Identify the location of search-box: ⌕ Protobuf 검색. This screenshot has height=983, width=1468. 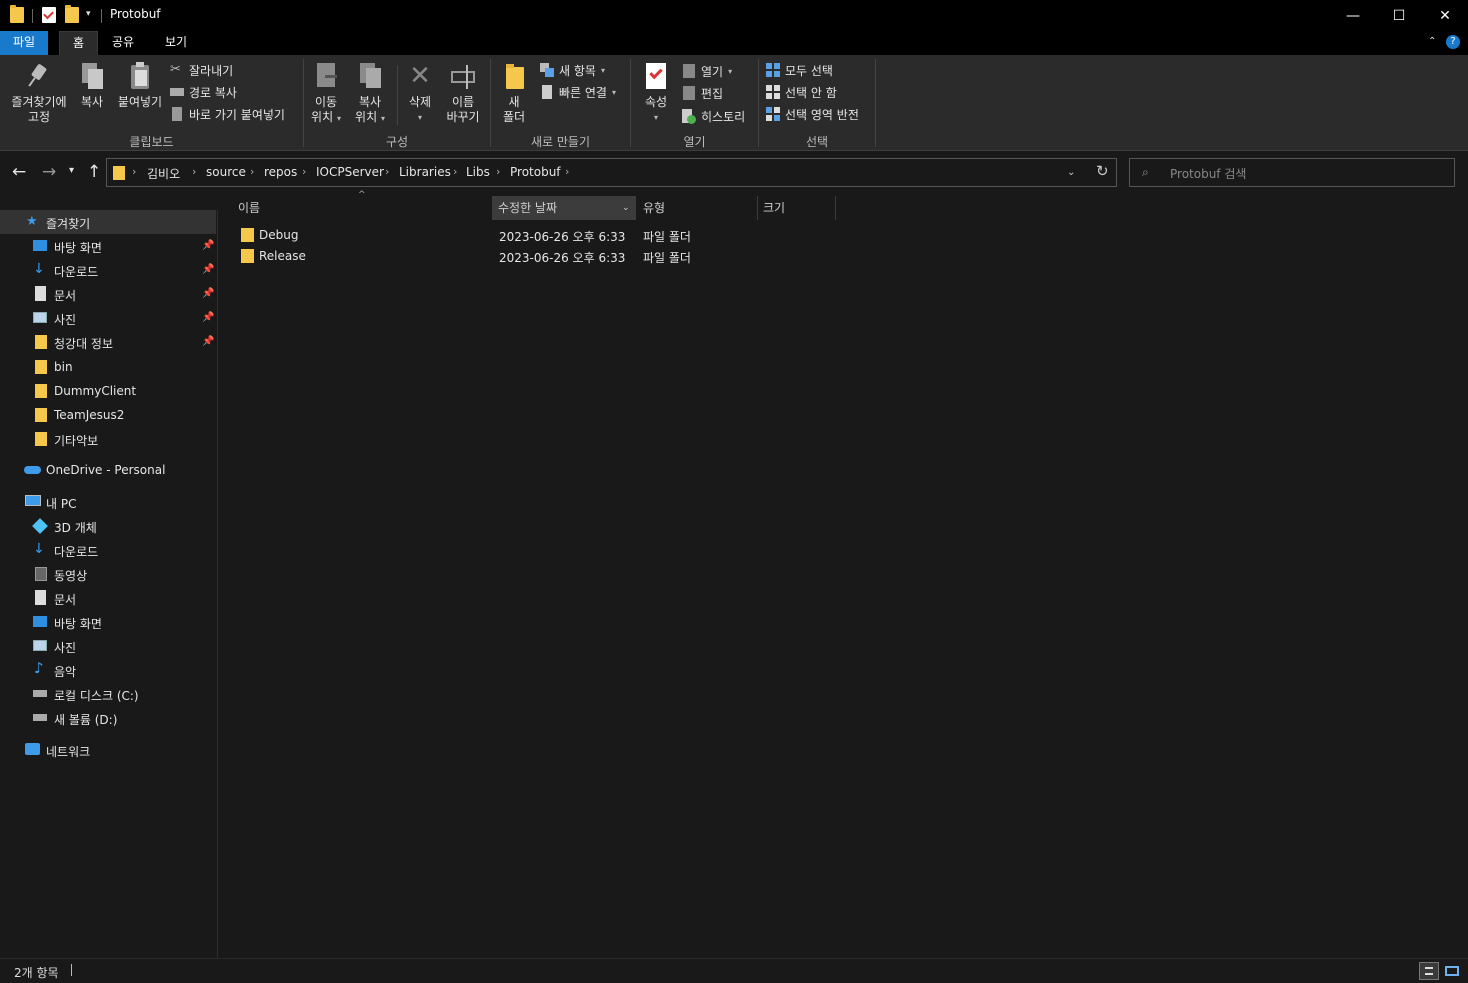
(1292, 172).